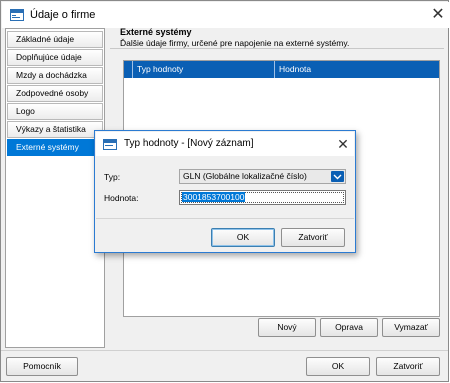  I want to click on sidebar-item-zakladne-udaje: Základné údaje, so click(55, 39).